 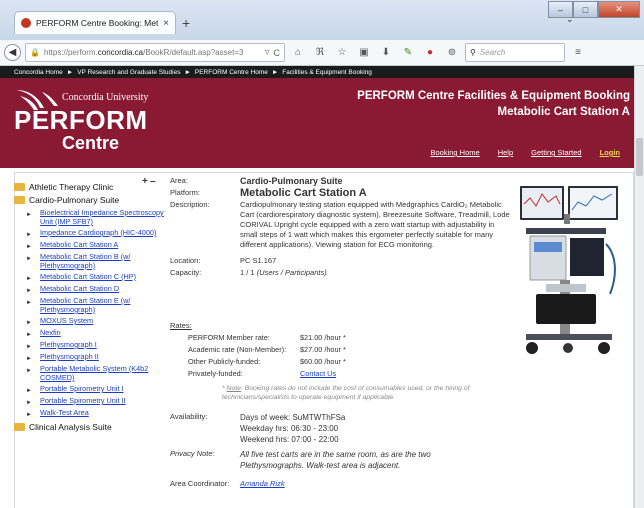 What do you see at coordinates (585, 9) in the screenshot?
I see `maximize-button: □` at bounding box center [585, 9].